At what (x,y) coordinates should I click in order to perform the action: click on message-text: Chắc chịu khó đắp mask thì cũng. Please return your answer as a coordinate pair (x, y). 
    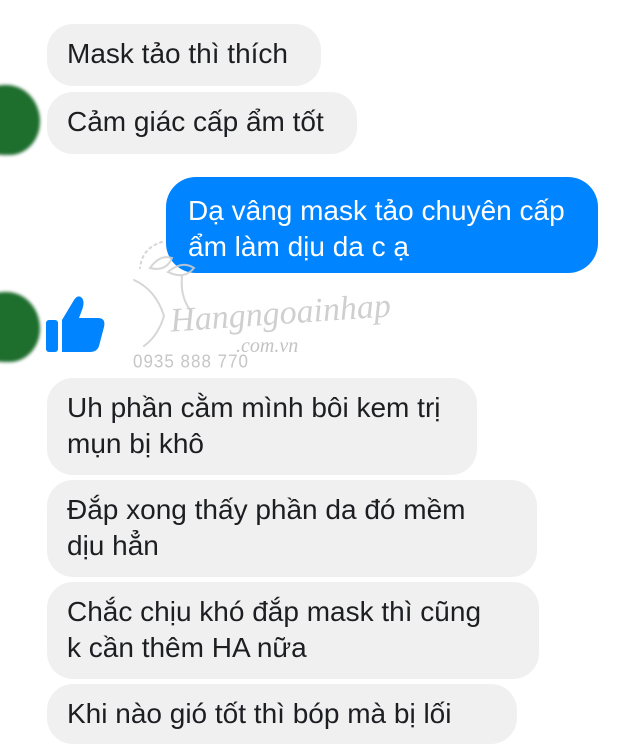
    Looking at the image, I should click on (274, 611).